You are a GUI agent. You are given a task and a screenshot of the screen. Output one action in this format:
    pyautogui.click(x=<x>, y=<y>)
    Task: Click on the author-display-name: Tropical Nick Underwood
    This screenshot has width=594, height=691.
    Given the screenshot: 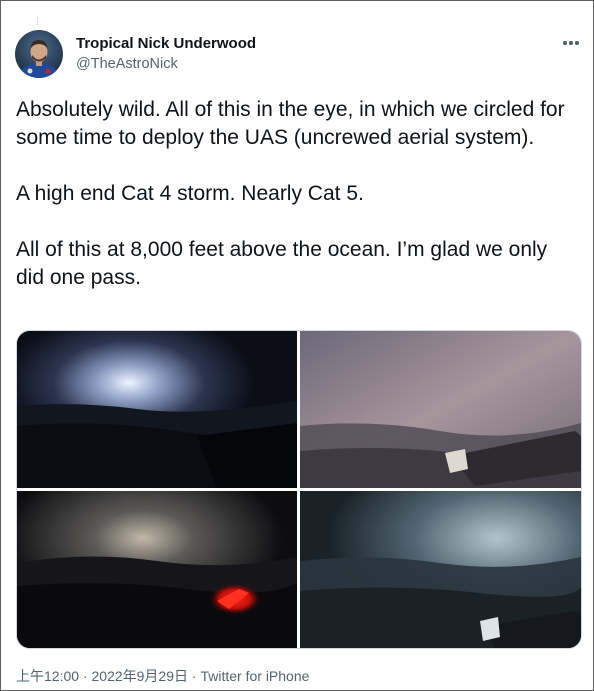 What is the action you would take?
    pyautogui.click(x=166, y=43)
    